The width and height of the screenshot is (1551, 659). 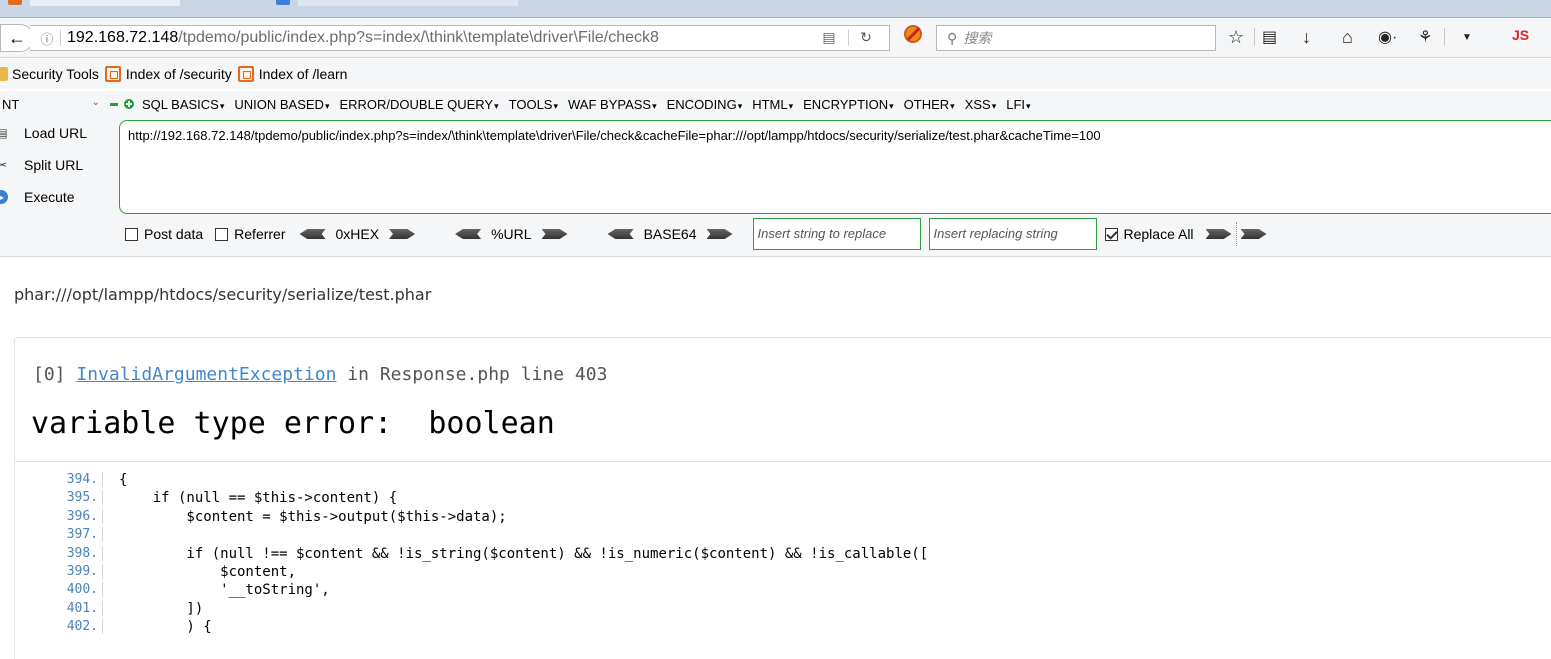 I want to click on execute-button: ▶ Execute, so click(x=37, y=197).